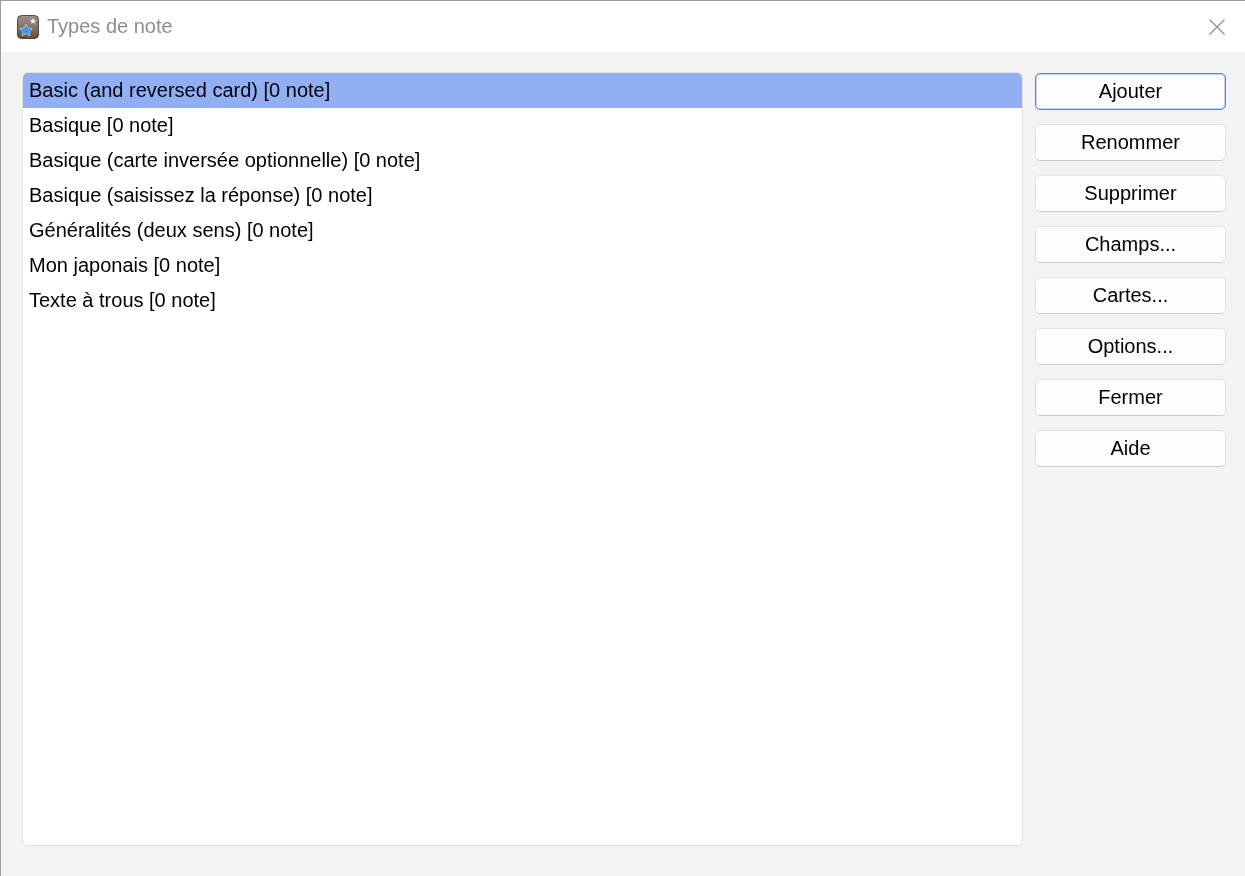 The height and width of the screenshot is (876, 1245). What do you see at coordinates (110, 26) in the screenshot?
I see `window-title: Types de note` at bounding box center [110, 26].